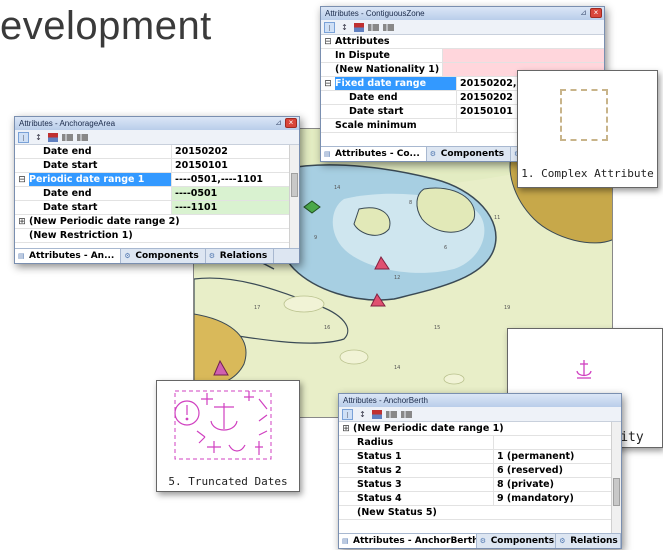 This screenshot has width=663, height=550. I want to click on list-item: Date end 20150202, so click(152, 152).